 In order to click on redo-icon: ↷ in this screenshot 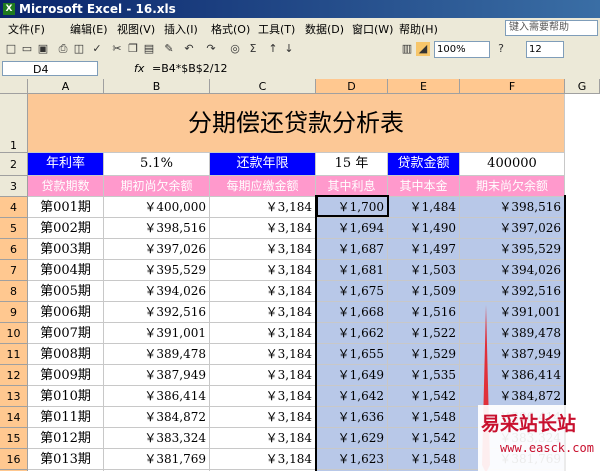, I will do `click(211, 49)`.